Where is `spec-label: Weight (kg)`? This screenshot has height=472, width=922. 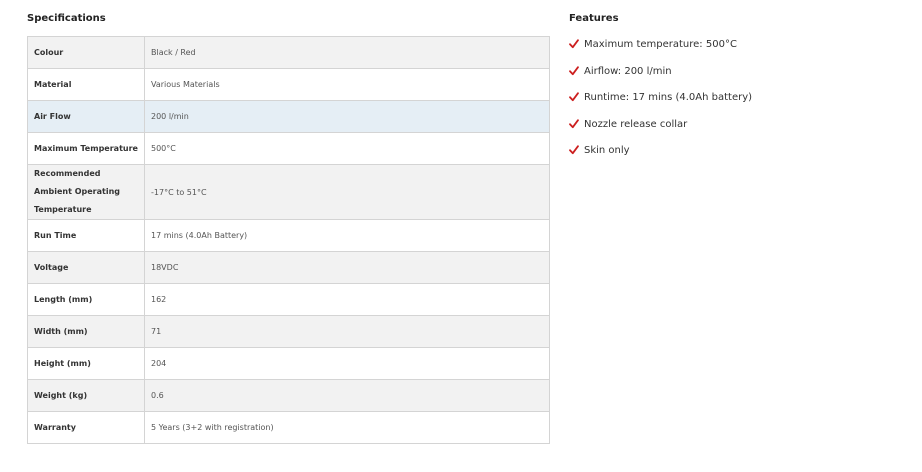 spec-label: Weight (kg) is located at coordinates (86, 395).